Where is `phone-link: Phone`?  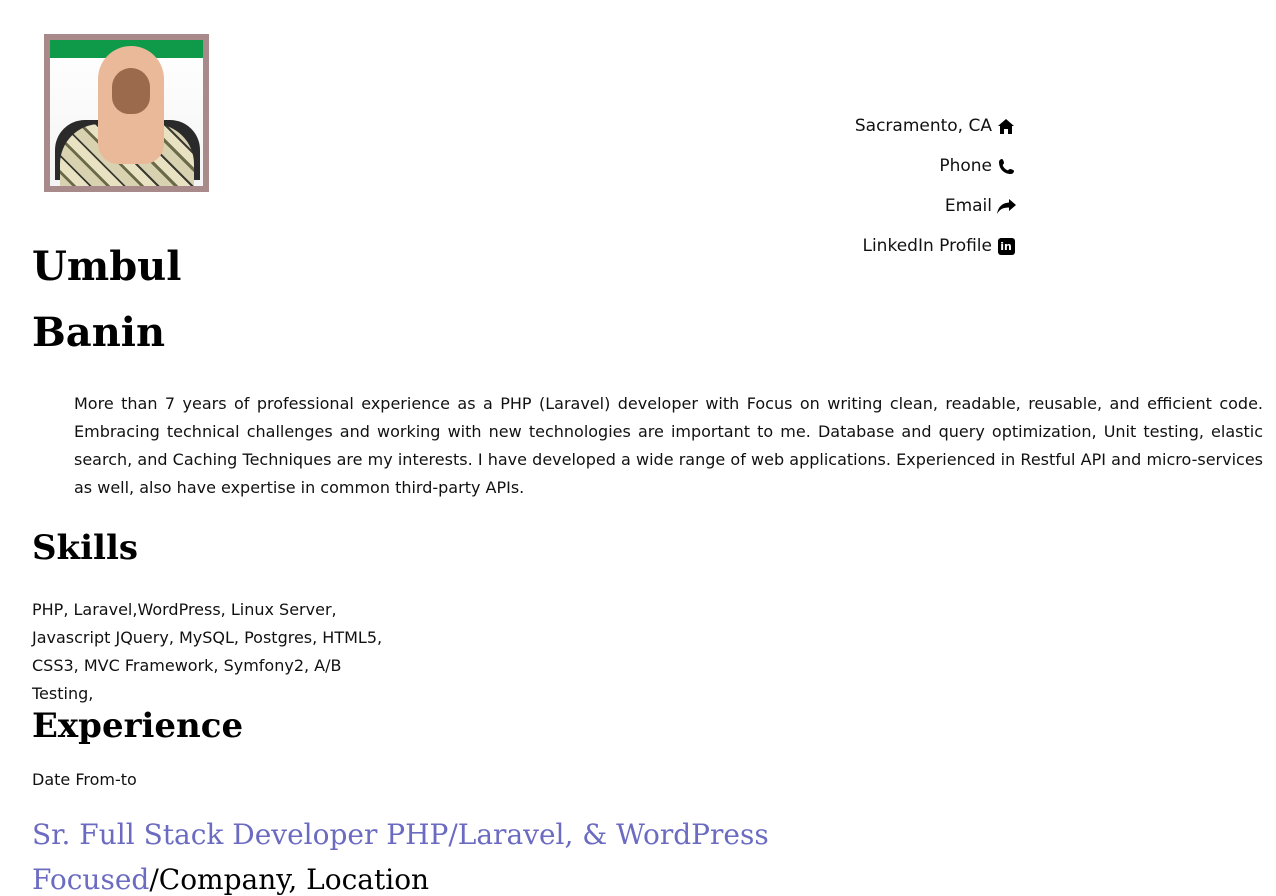
phone-link: Phone is located at coordinates (965, 166).